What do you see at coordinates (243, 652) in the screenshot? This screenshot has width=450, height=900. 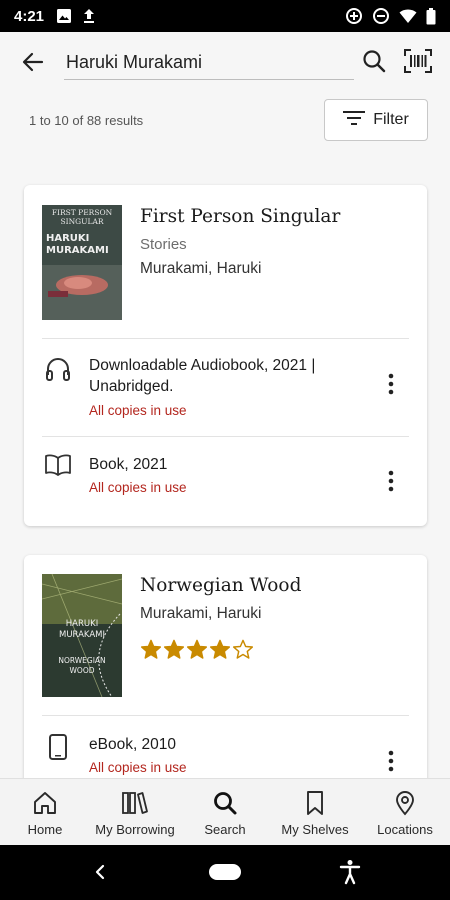 I see `star-empty-icon` at bounding box center [243, 652].